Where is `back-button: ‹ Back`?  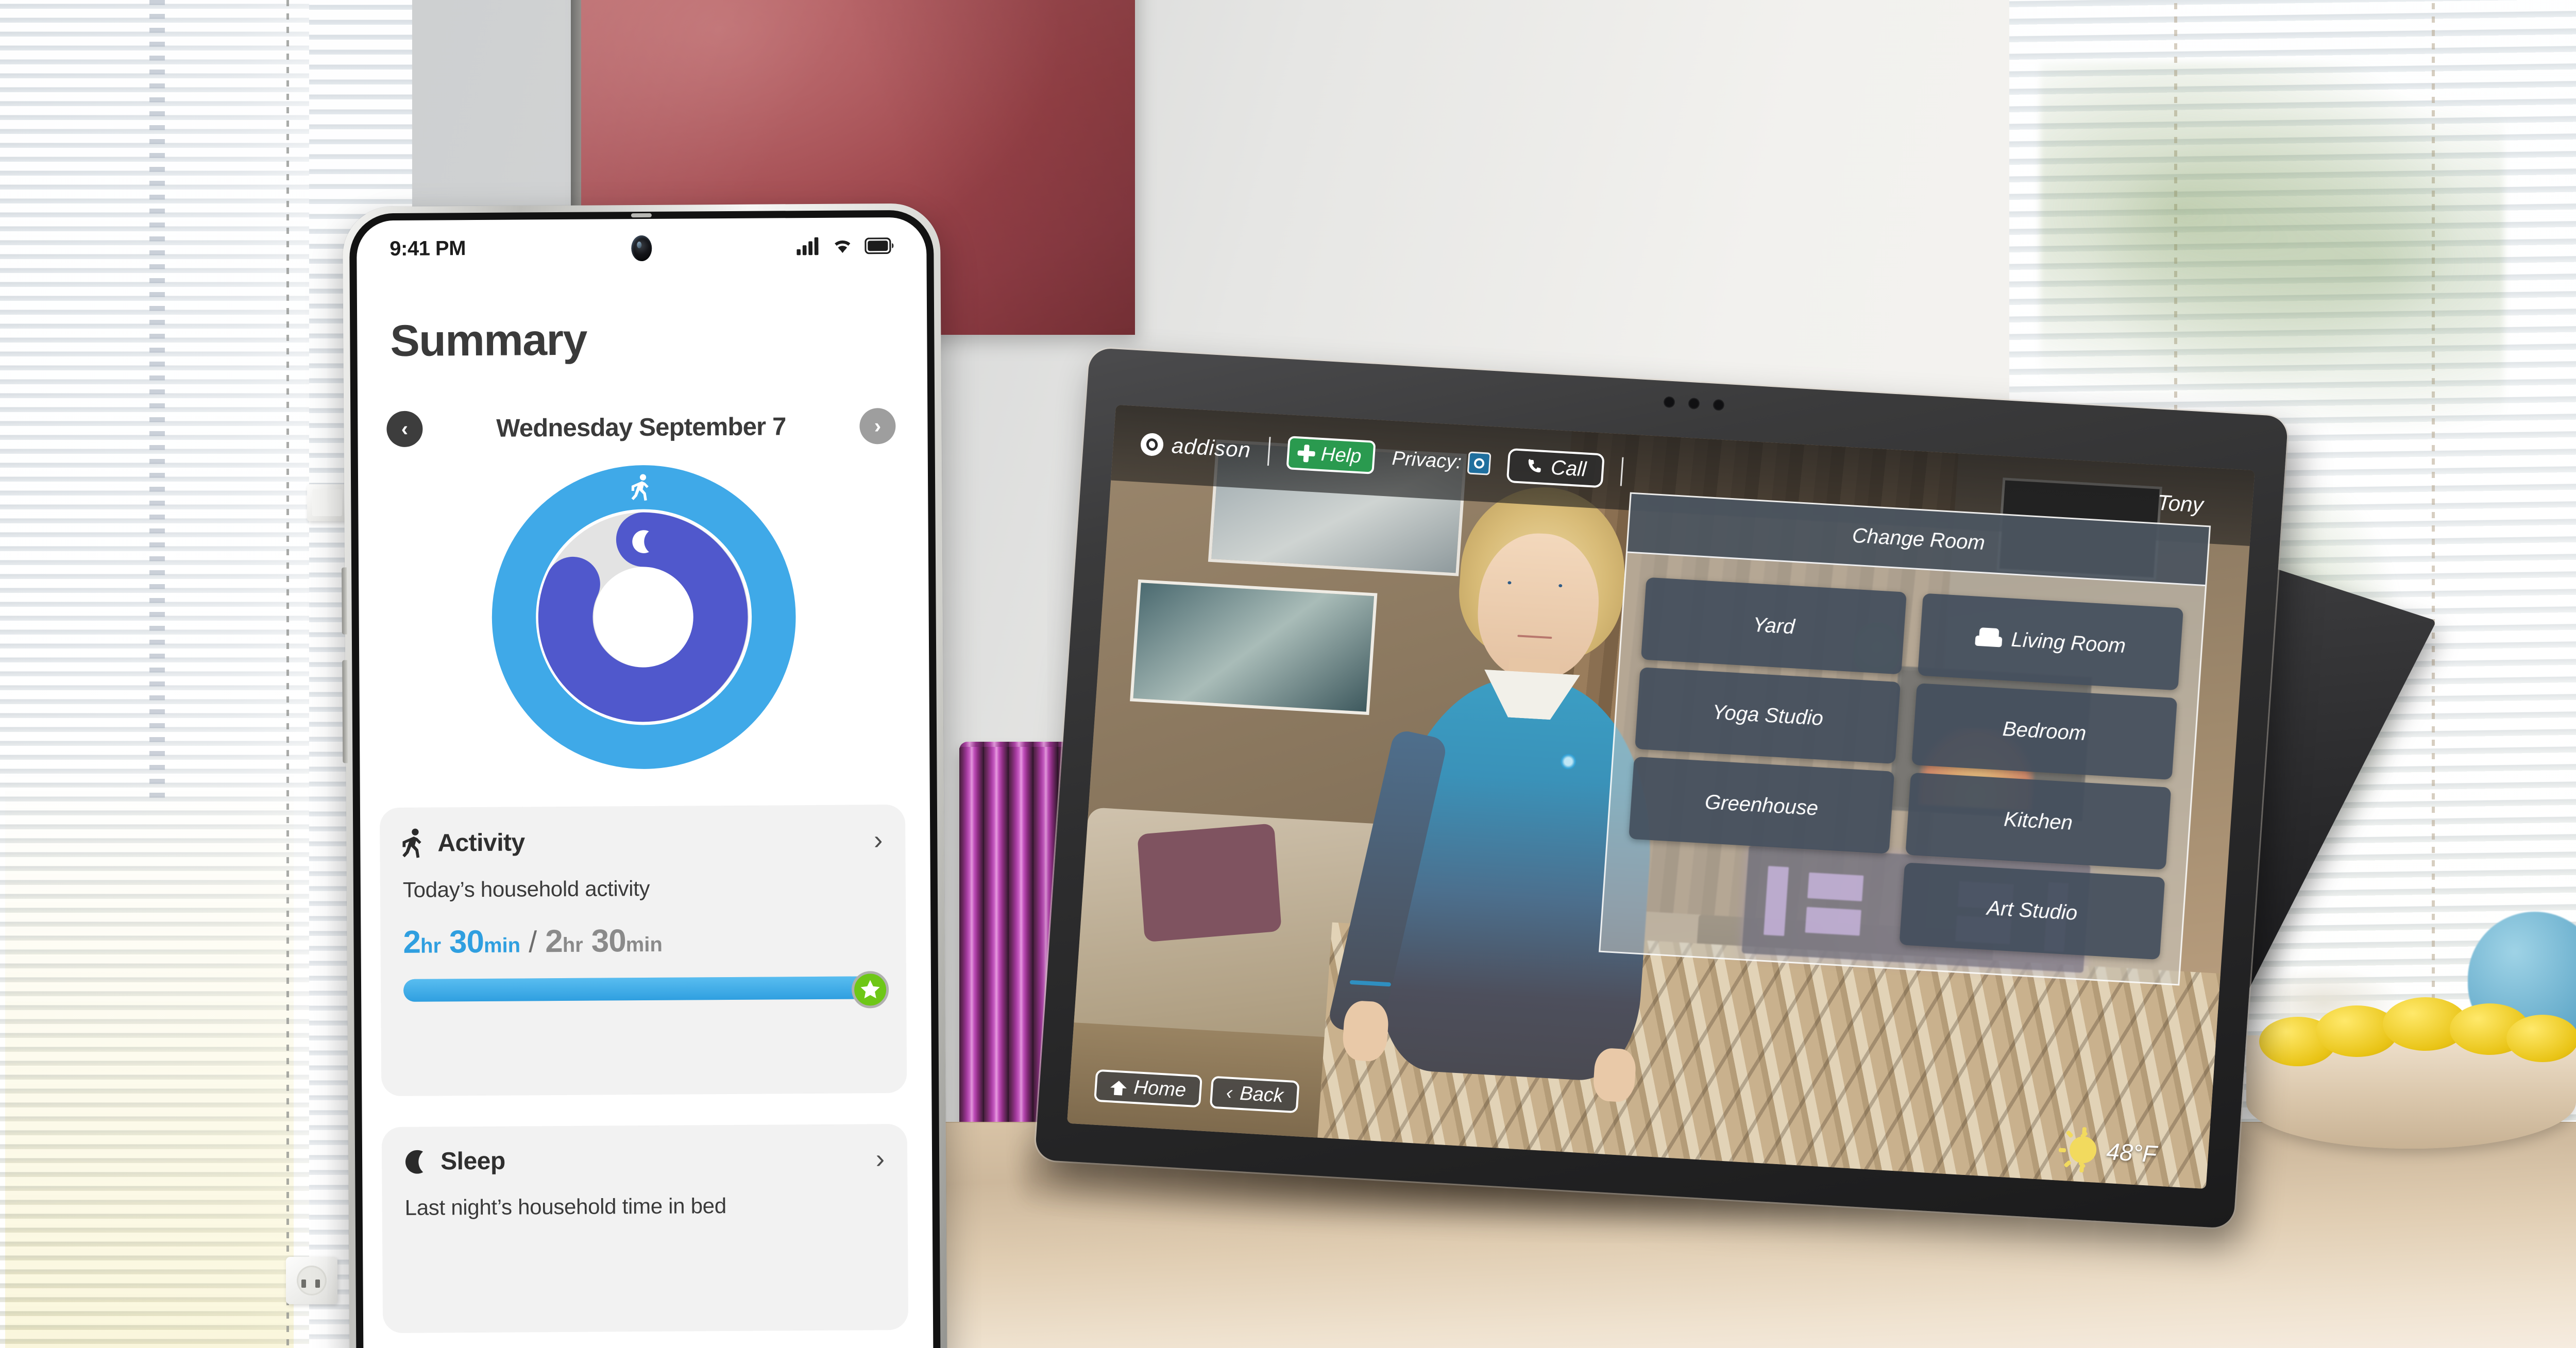
back-button: ‹ Back is located at coordinates (1254, 1095).